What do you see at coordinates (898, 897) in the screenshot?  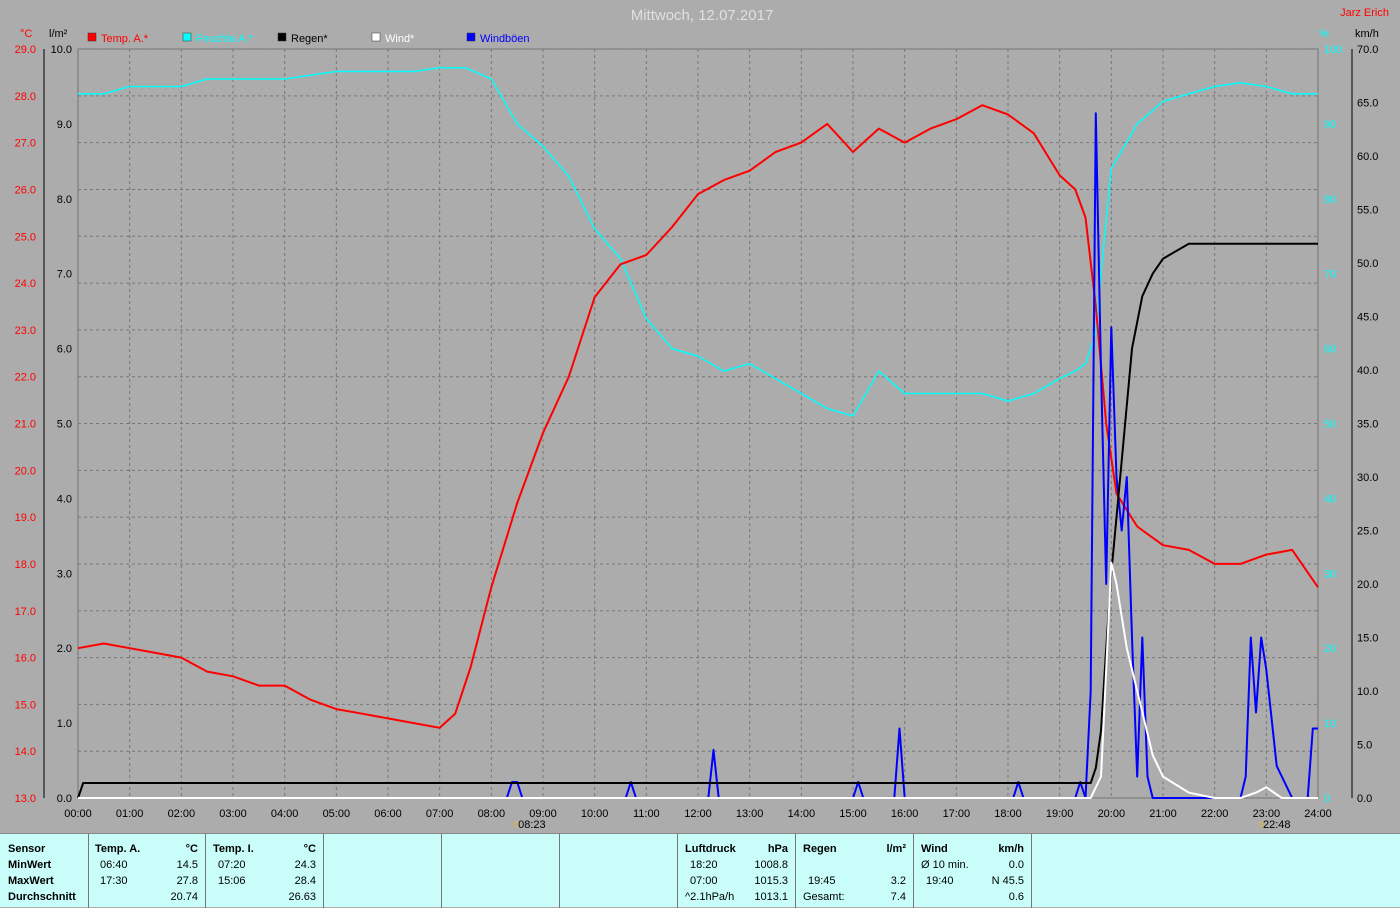 I see `rain-total-value: 7.4` at bounding box center [898, 897].